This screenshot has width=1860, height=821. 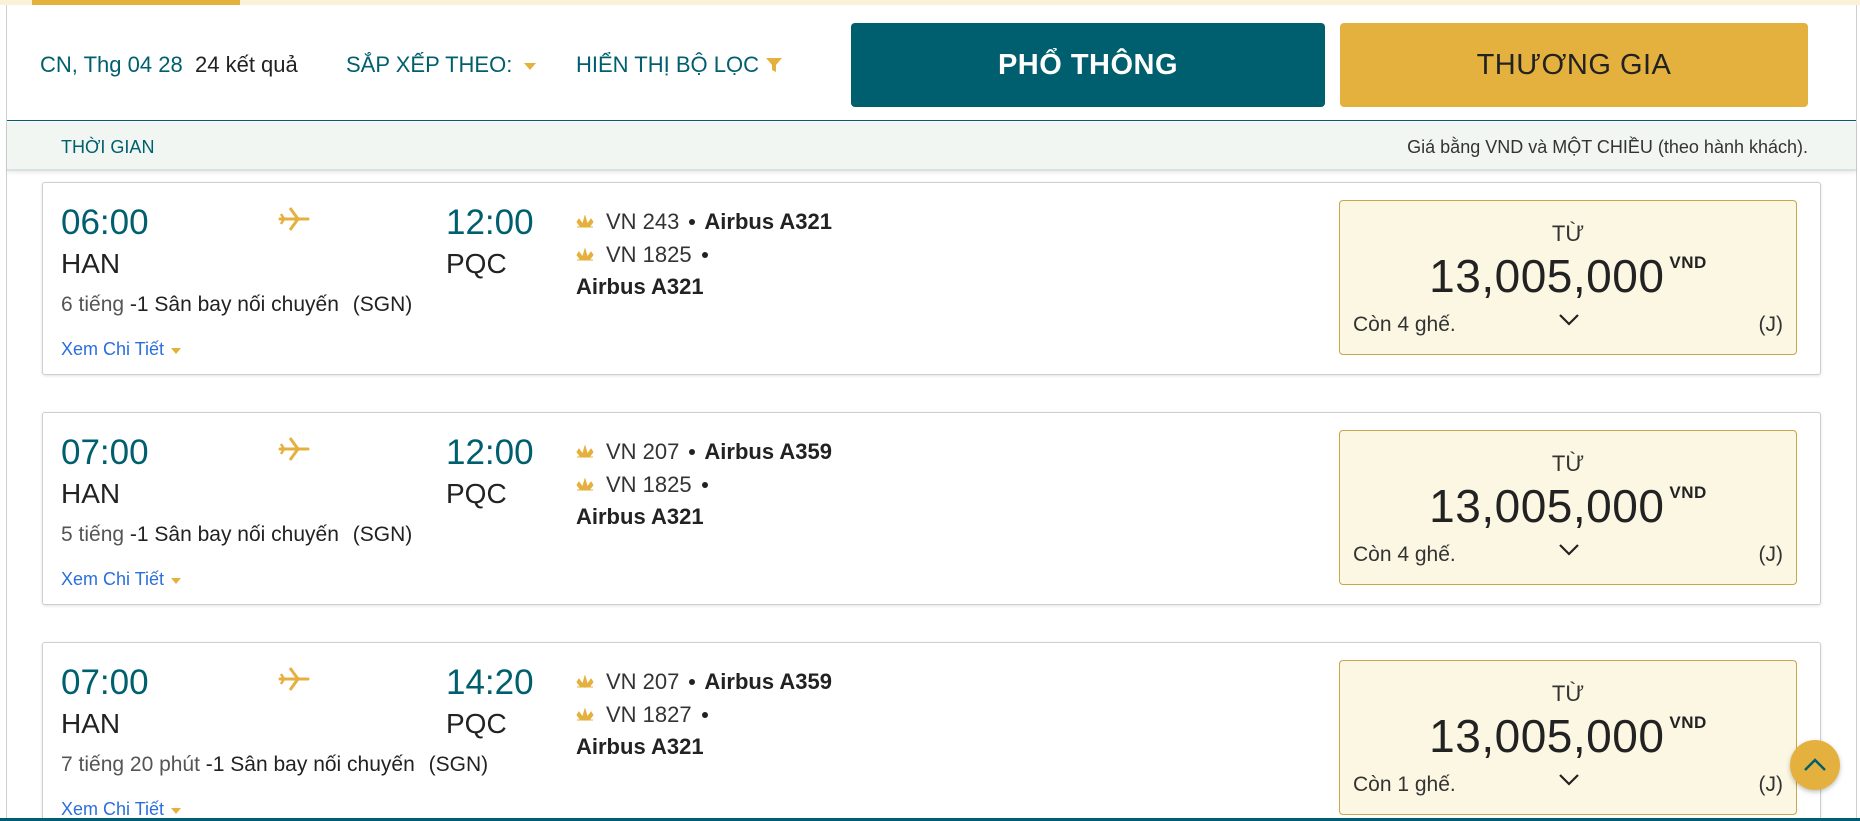 What do you see at coordinates (643, 221) in the screenshot?
I see `flight-number: VN 243` at bounding box center [643, 221].